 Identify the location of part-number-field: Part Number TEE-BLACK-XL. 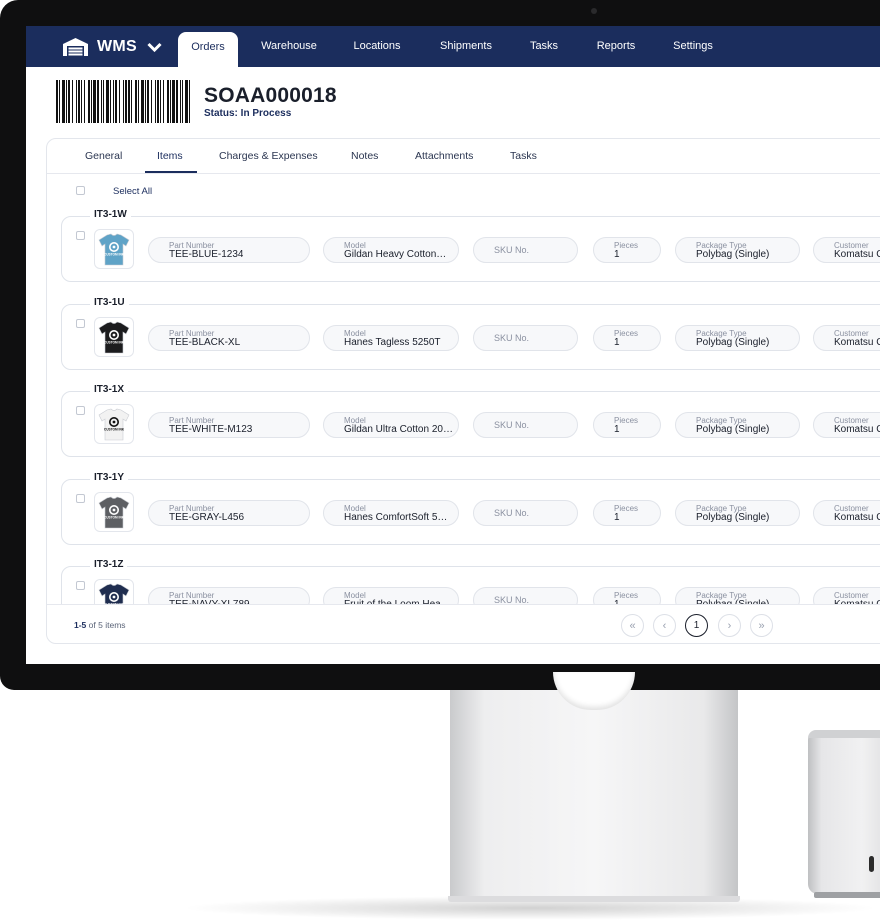
(229, 337).